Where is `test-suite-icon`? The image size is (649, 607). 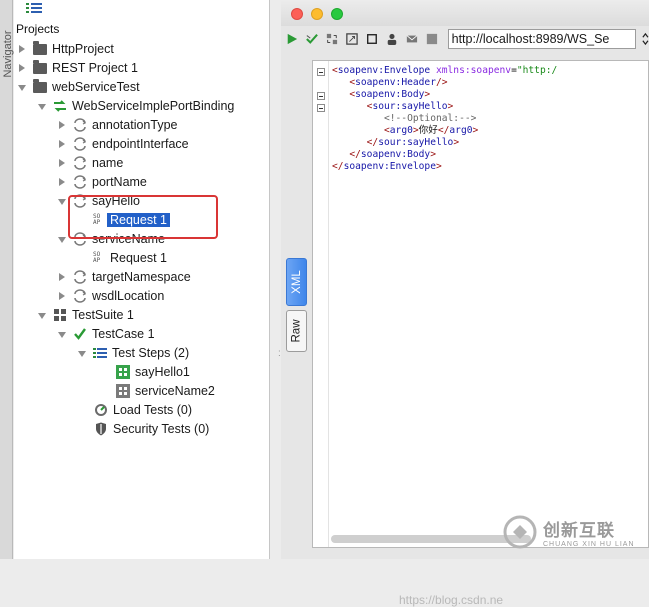 test-suite-icon is located at coordinates (60, 314).